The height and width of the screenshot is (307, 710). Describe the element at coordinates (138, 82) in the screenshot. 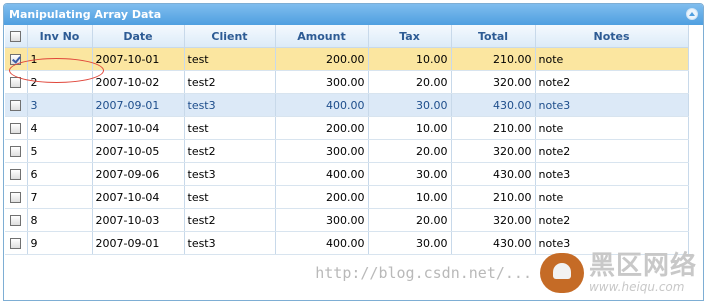

I see `date-cell: 2007-10-02` at that location.